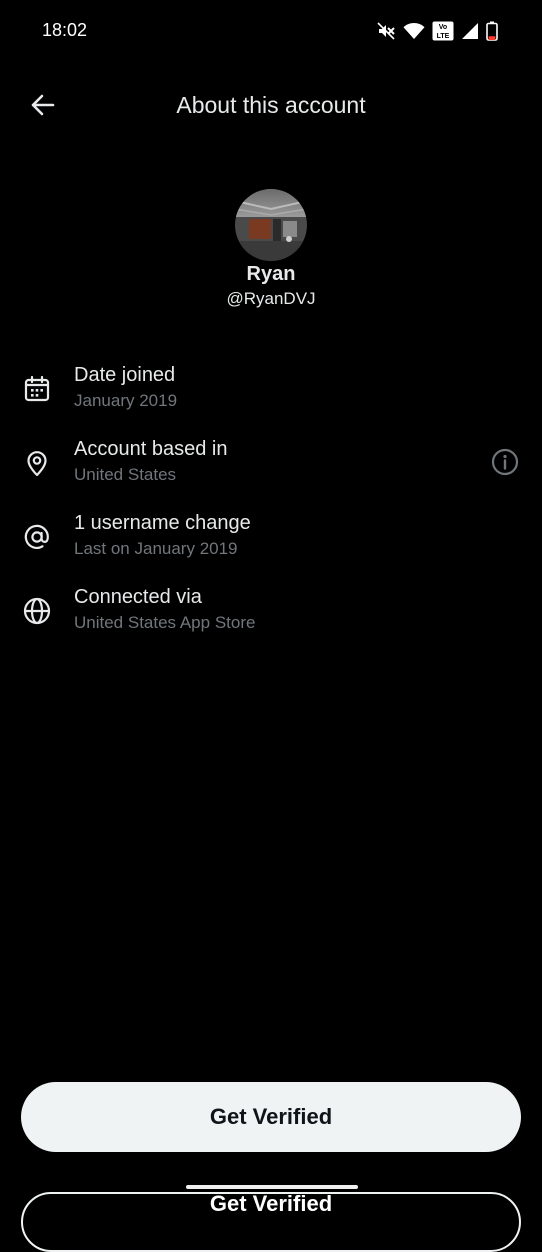 This screenshot has height=1252, width=542. What do you see at coordinates (151, 449) in the screenshot?
I see `detail-title: Account based in` at bounding box center [151, 449].